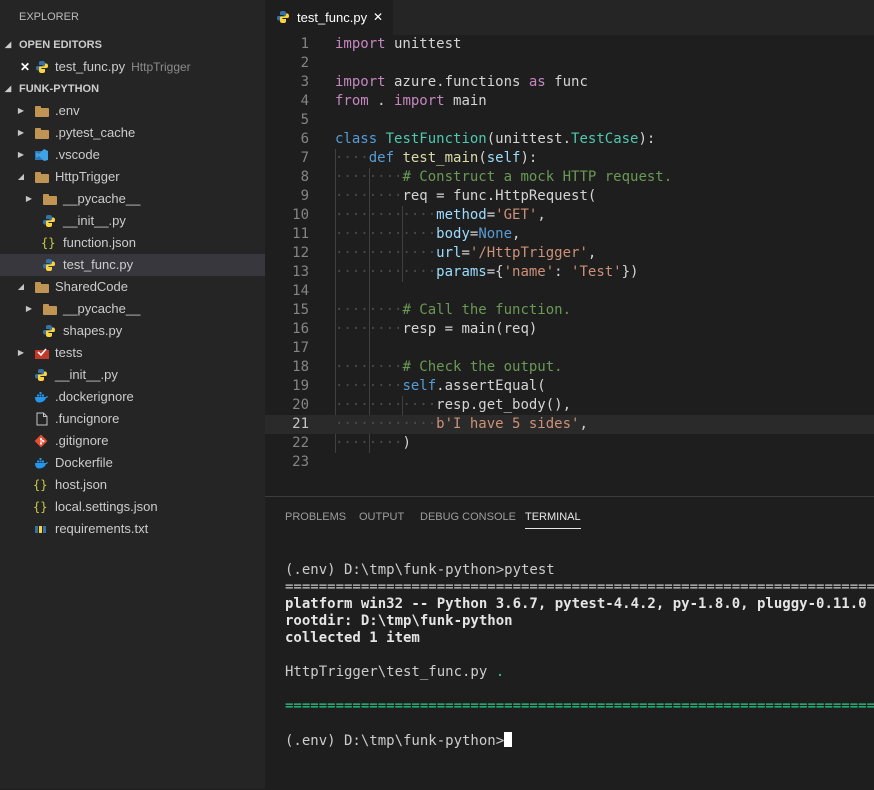 This screenshot has height=790, width=874. What do you see at coordinates (132, 155) in the screenshot?
I see `tree-item-vscode: ▶ .vscode` at bounding box center [132, 155].